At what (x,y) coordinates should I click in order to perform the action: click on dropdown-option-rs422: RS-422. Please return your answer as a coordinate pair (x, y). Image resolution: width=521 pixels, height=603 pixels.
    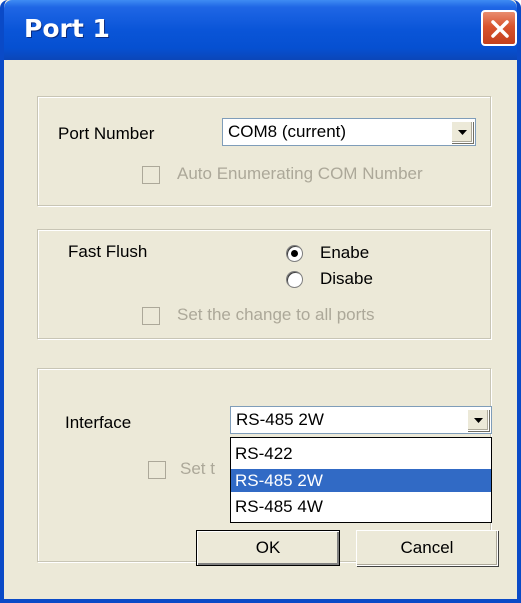
    Looking at the image, I should click on (361, 453).